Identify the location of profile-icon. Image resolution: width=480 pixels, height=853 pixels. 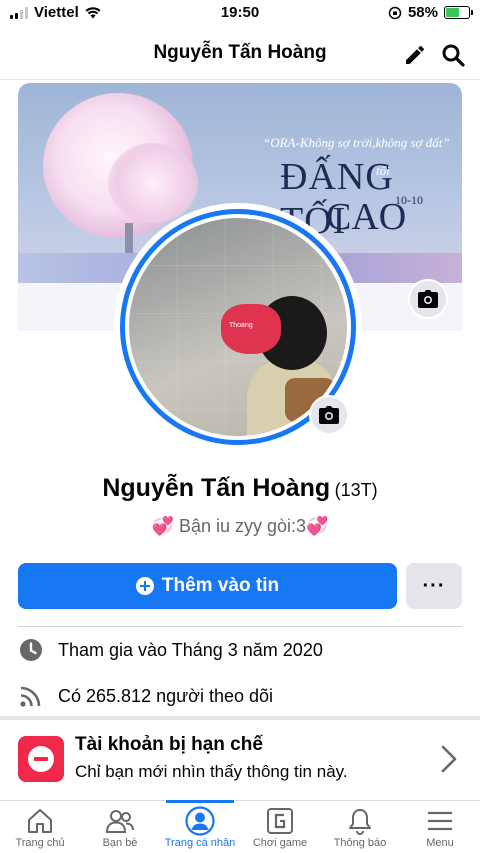
(200, 821).